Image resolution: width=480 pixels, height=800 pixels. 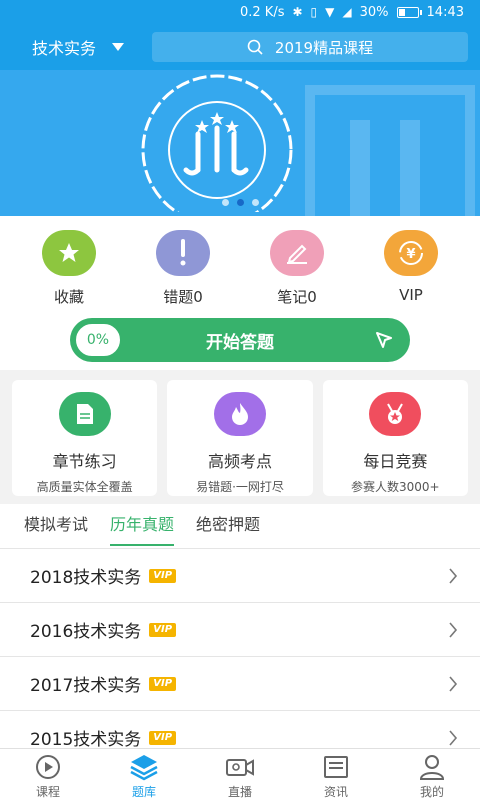 What do you see at coordinates (56, 526) in the screenshot?
I see `tab-mock-exam: 模拟考试` at bounding box center [56, 526].